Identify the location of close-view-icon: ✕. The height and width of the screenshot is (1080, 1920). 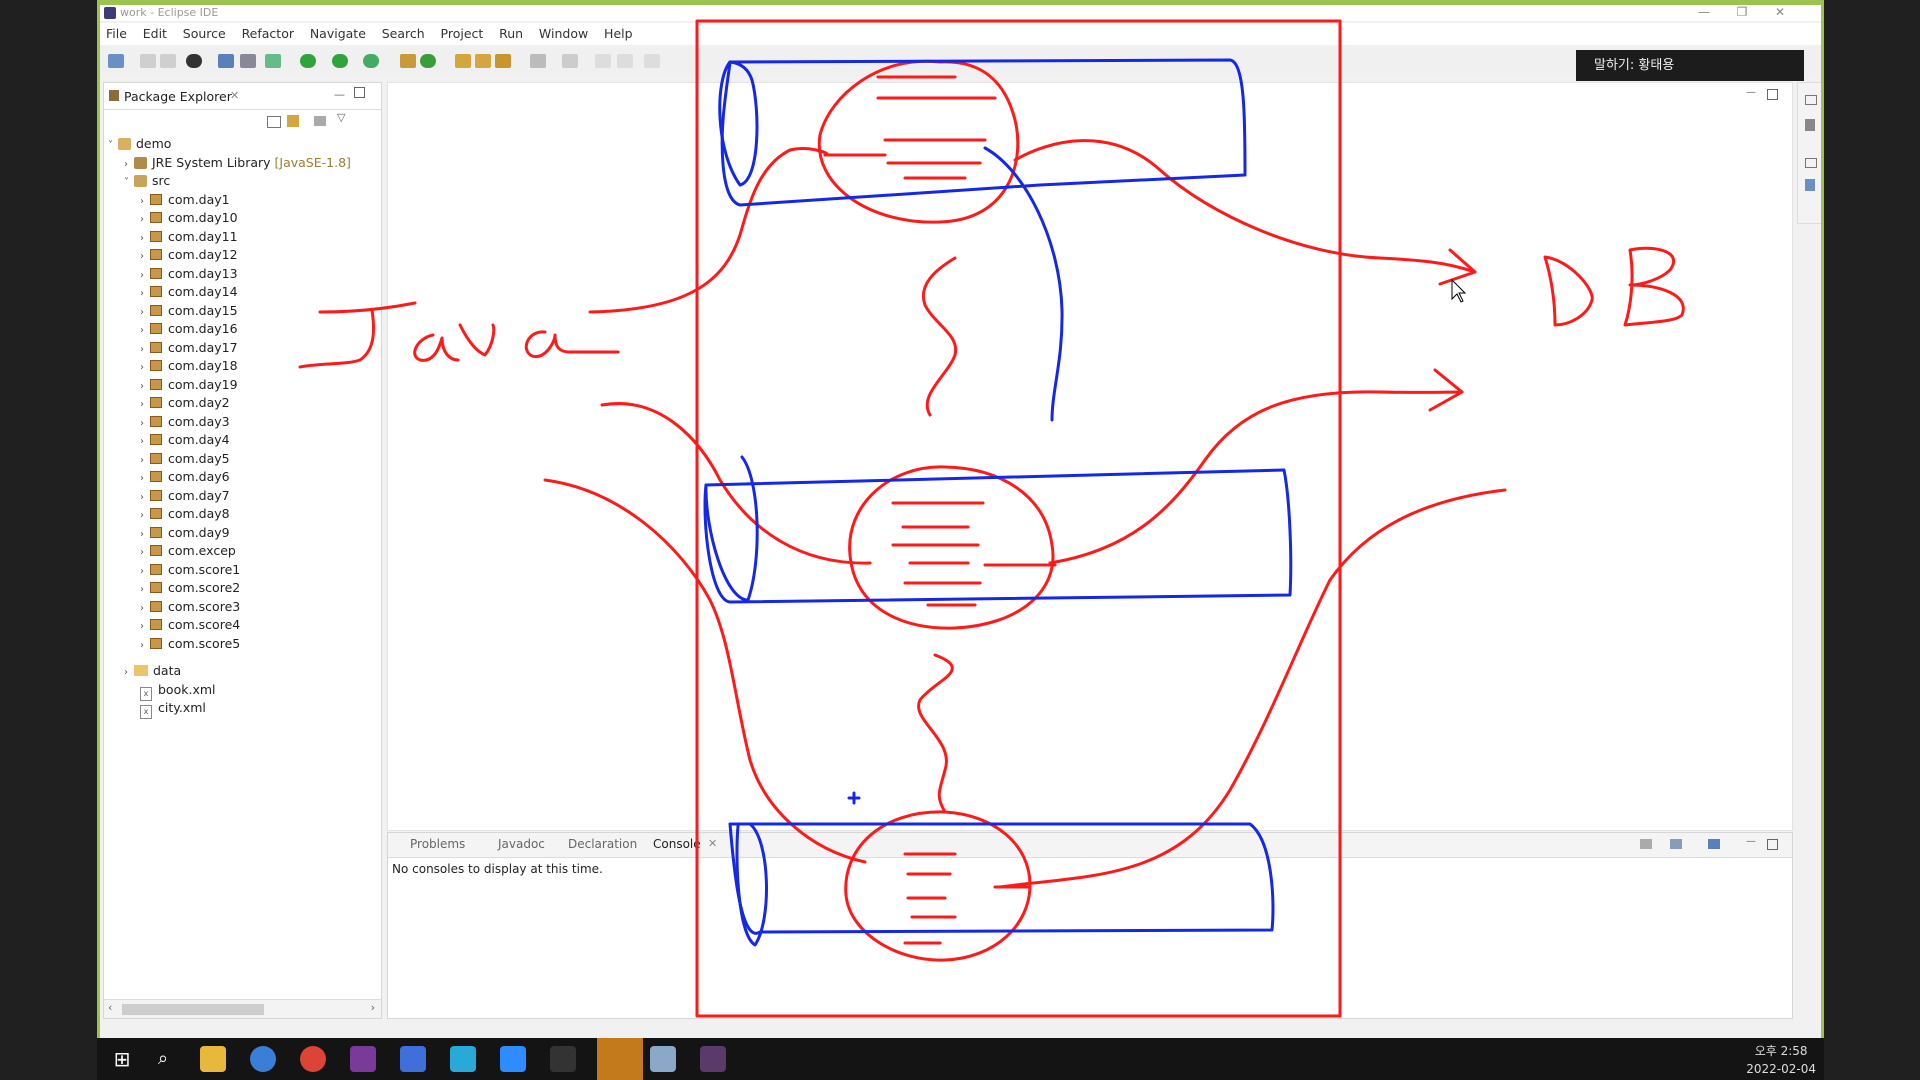
(234, 95).